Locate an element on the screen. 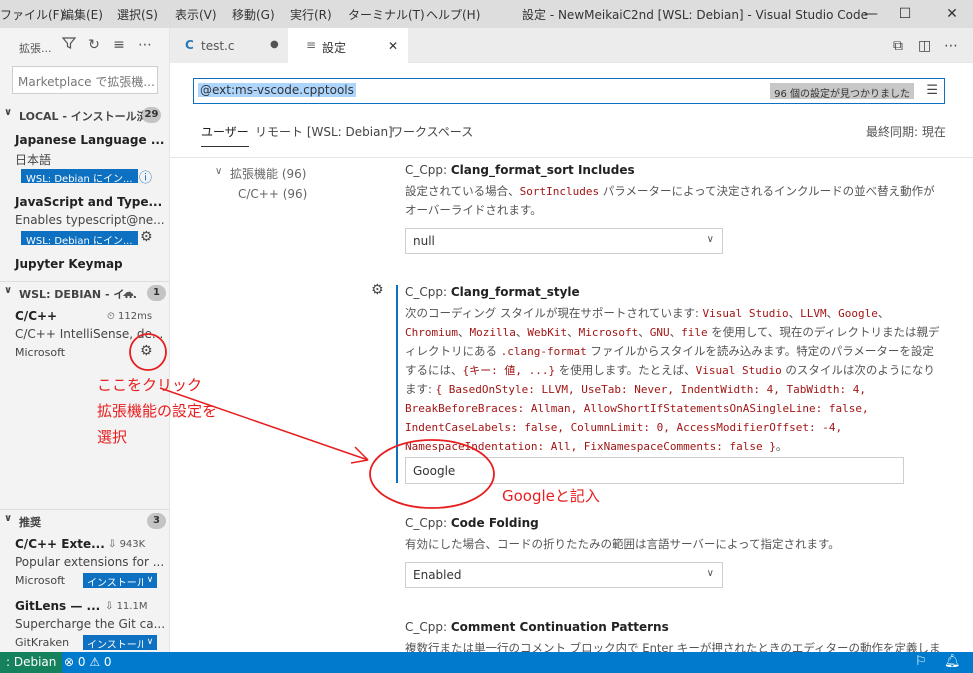 The width and height of the screenshot is (973, 673). maximize-icon: ☐ is located at coordinates (905, 14).